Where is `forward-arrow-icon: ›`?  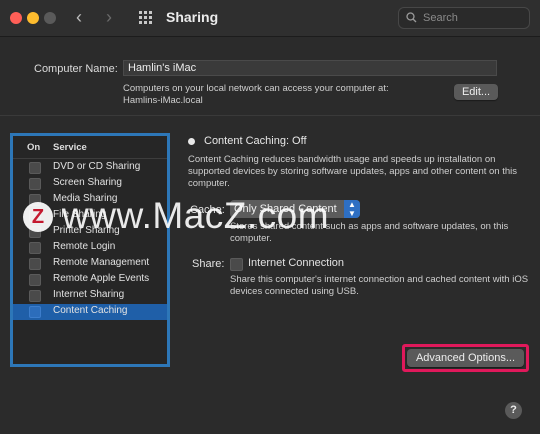 forward-arrow-icon: › is located at coordinates (109, 17).